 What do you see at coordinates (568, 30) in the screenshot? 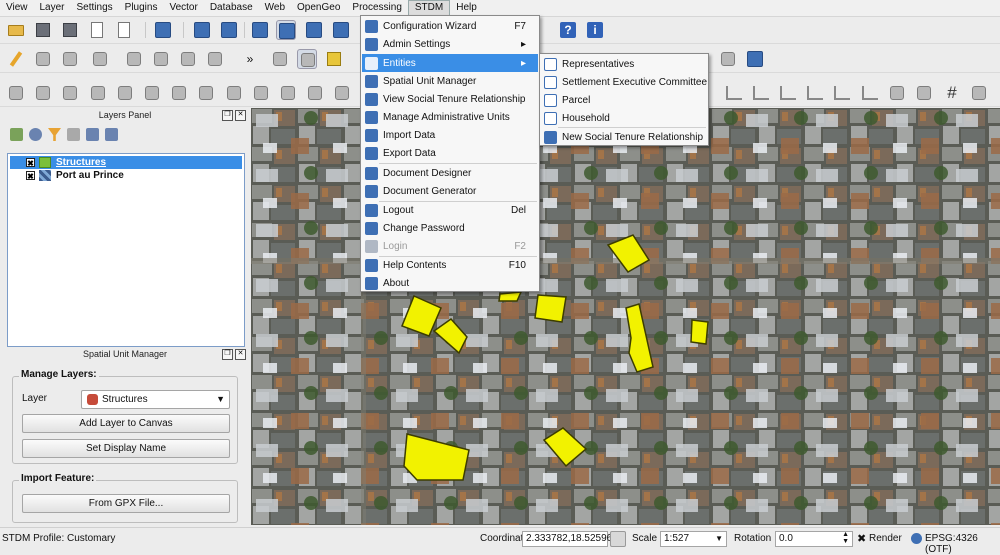
I see `help-button: ?` at bounding box center [568, 30].